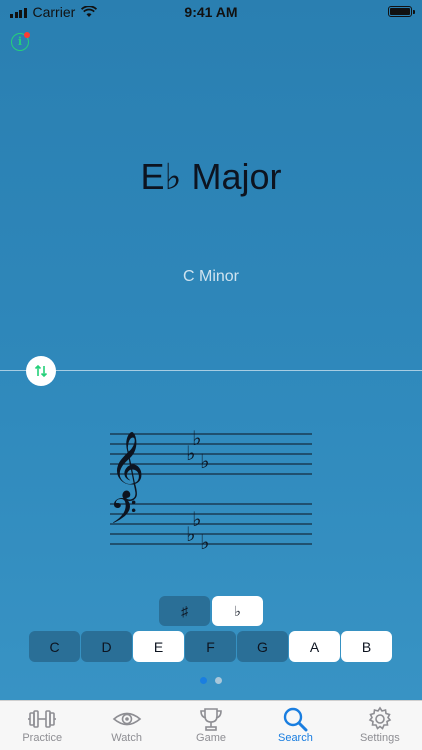 Image resolution: width=422 pixels, height=750 pixels. I want to click on search-icon, so click(296, 719).